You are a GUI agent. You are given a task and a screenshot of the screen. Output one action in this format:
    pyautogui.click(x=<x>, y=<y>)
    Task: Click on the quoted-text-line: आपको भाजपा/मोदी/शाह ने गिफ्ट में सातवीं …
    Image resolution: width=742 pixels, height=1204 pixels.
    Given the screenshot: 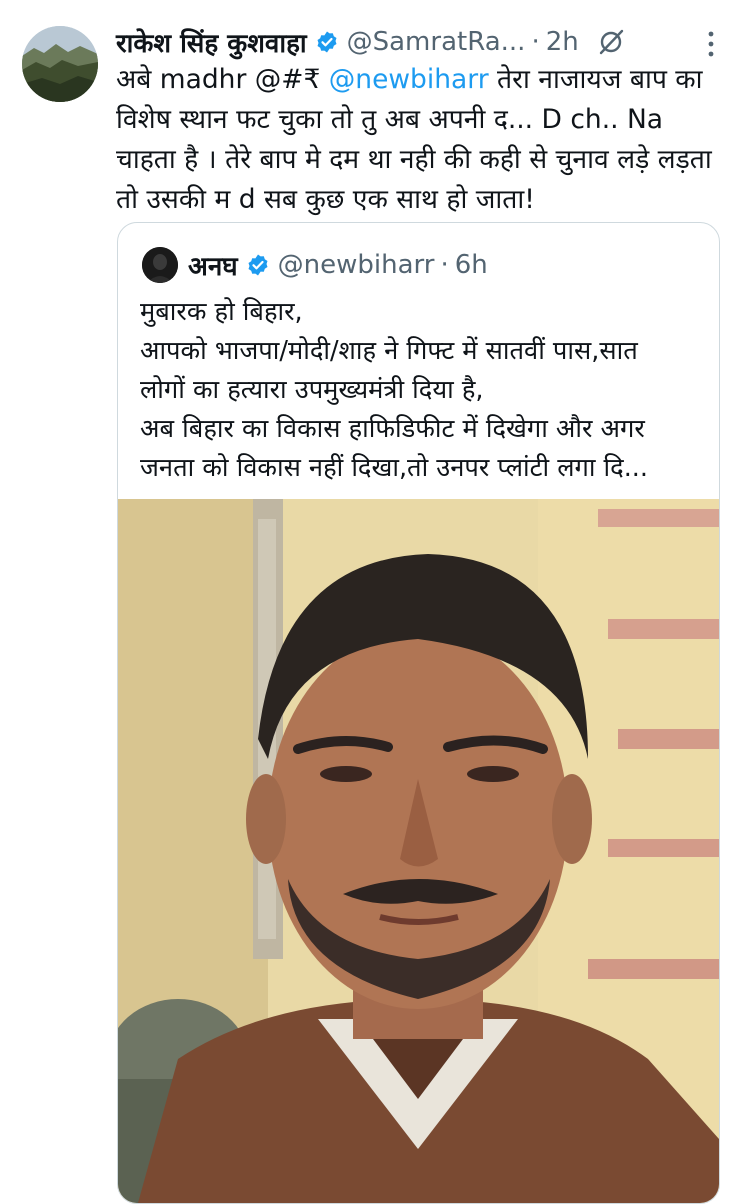 What is the action you would take?
    pyautogui.click(x=389, y=351)
    